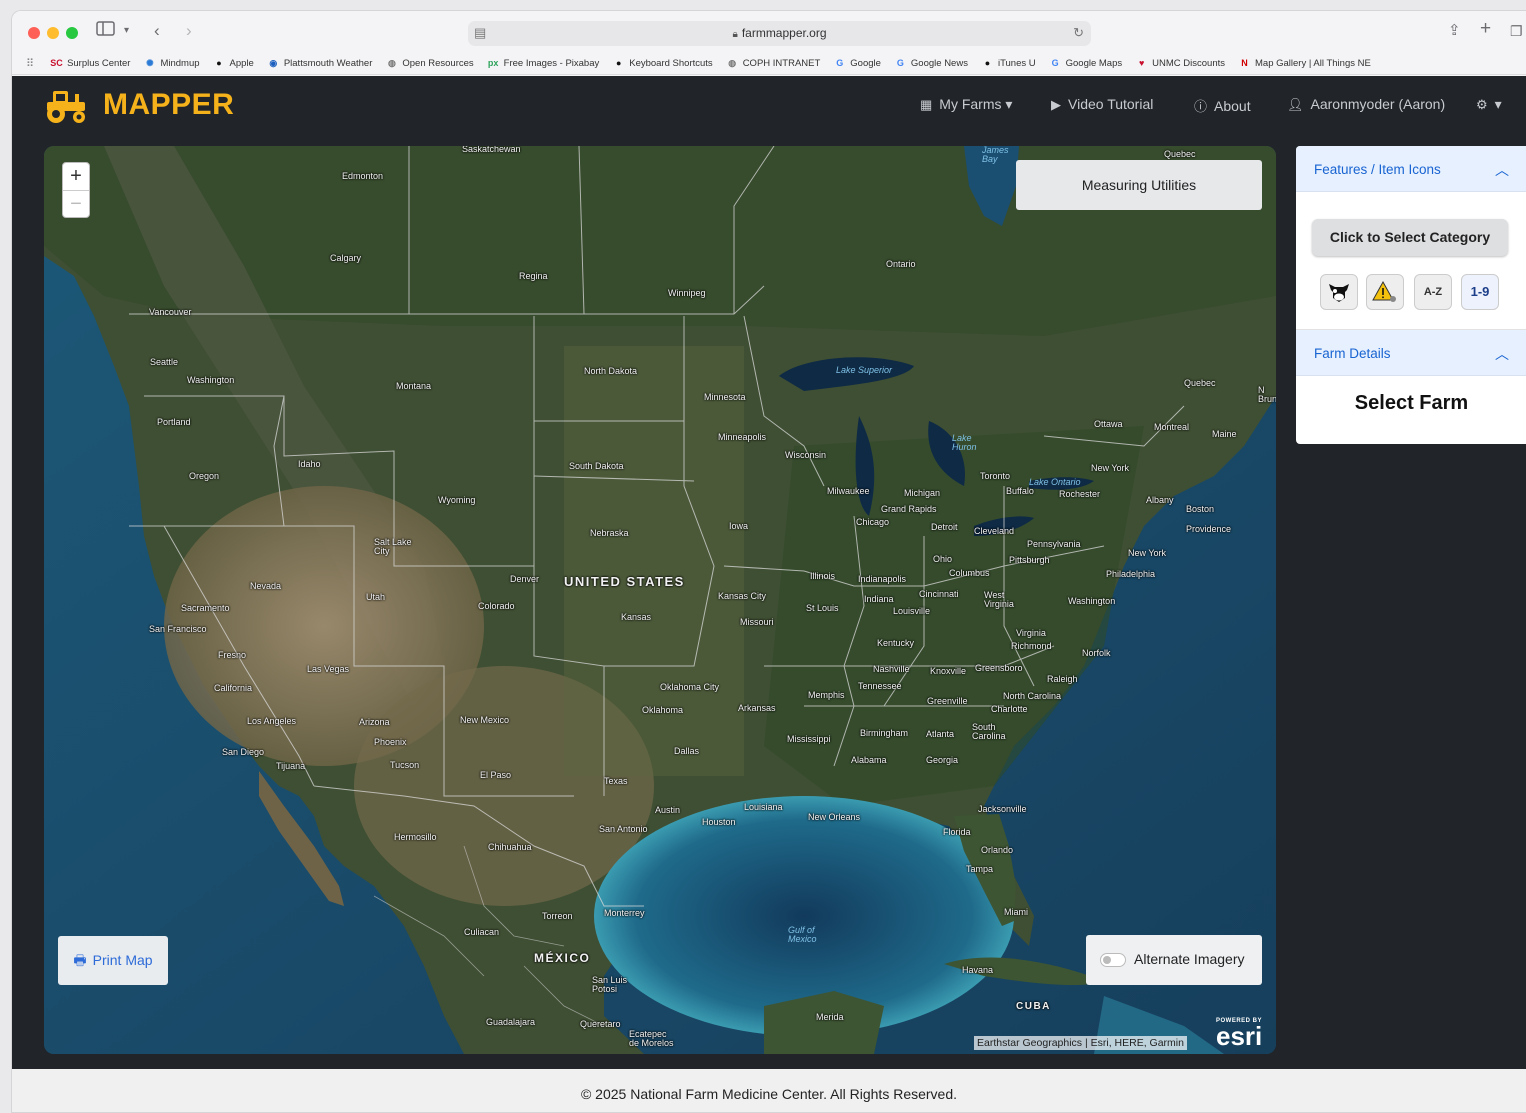 The width and height of the screenshot is (1526, 1113). I want to click on bookmark-item: N Map Gallery | All Things NE, so click(1304, 63).